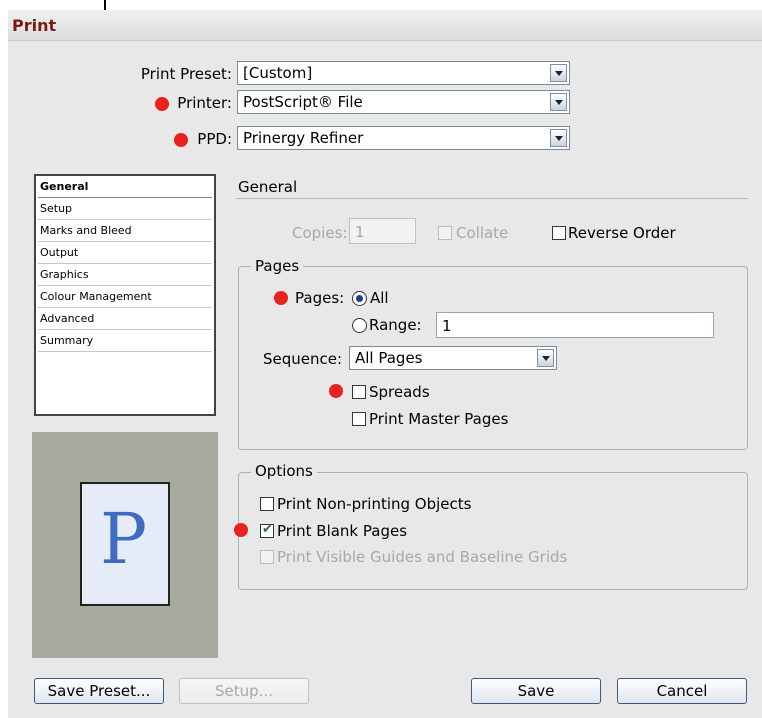  What do you see at coordinates (186, 74) in the screenshot?
I see `print-preset-label: Print Preset:` at bounding box center [186, 74].